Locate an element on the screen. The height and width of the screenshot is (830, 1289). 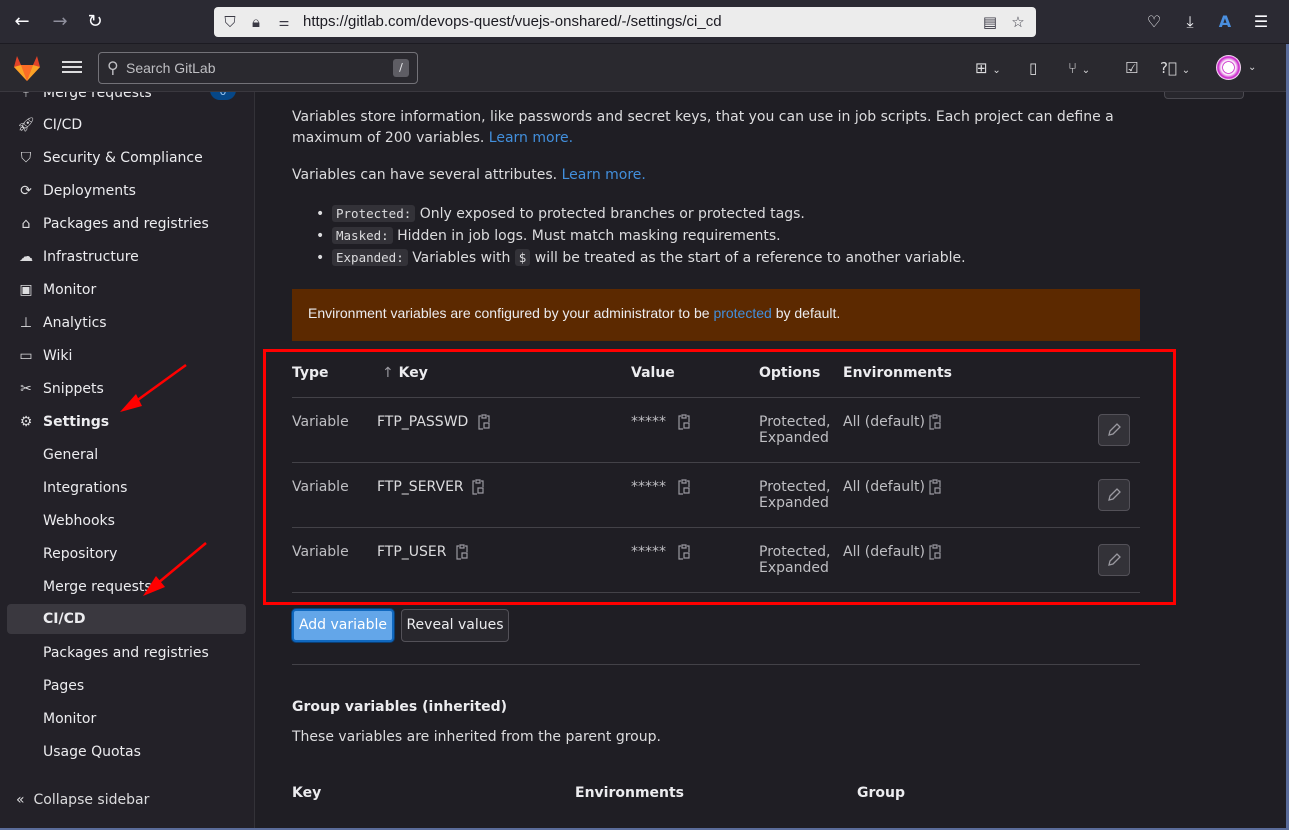
group-column-header-group: Group is located at coordinates (881, 793).